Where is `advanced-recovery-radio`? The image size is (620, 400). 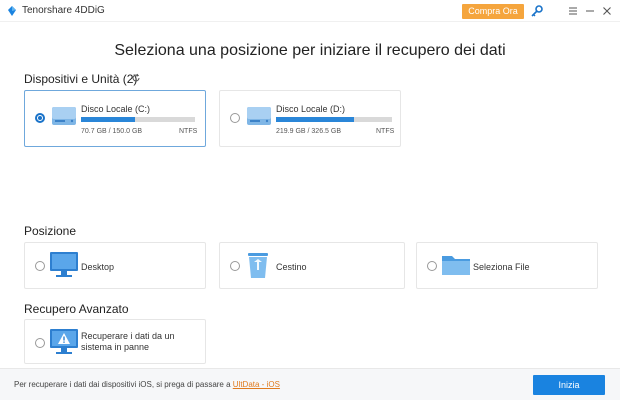
advanced-recovery-radio is located at coordinates (40, 343).